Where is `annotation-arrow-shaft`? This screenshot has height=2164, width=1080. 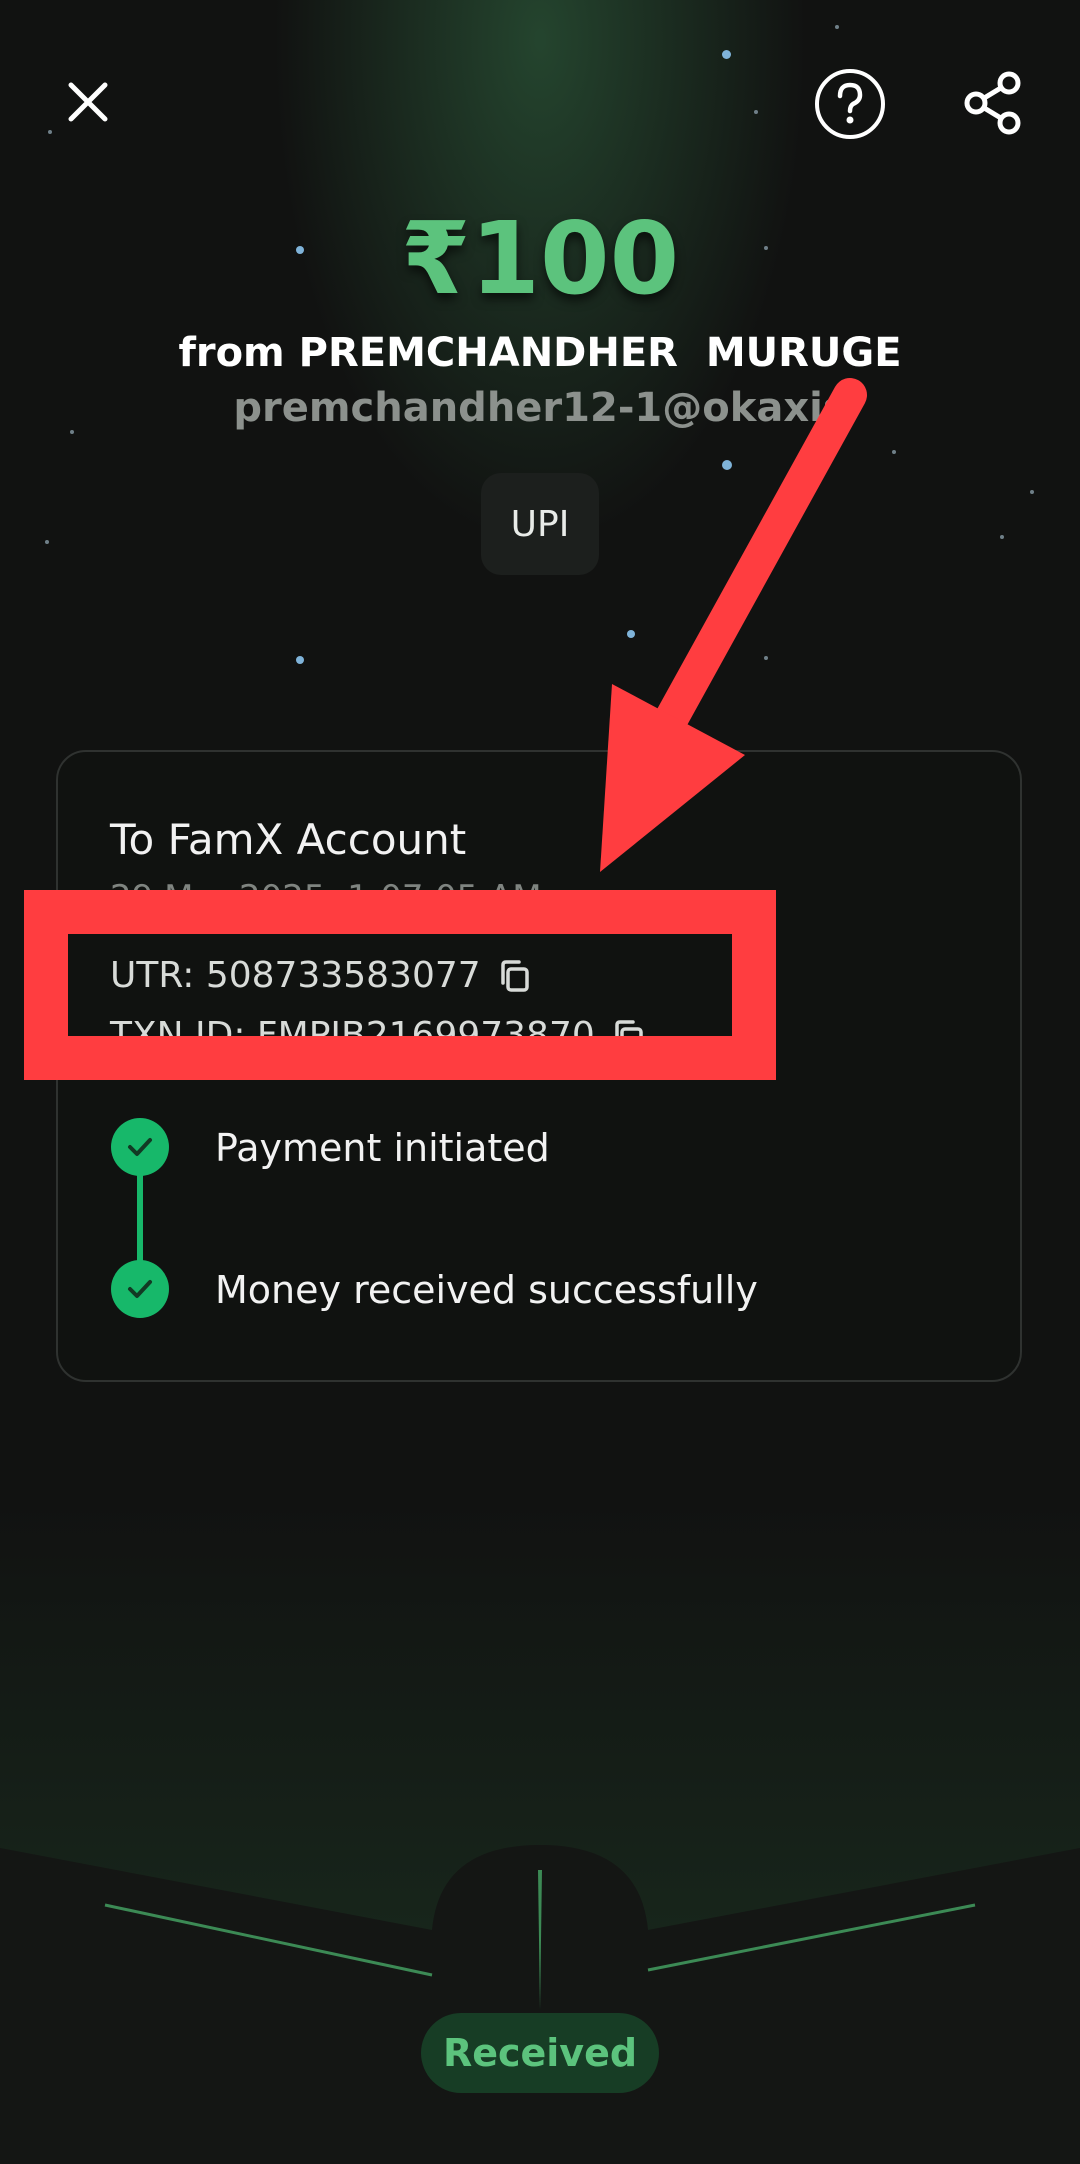 annotation-arrow-shaft is located at coordinates (757, 562).